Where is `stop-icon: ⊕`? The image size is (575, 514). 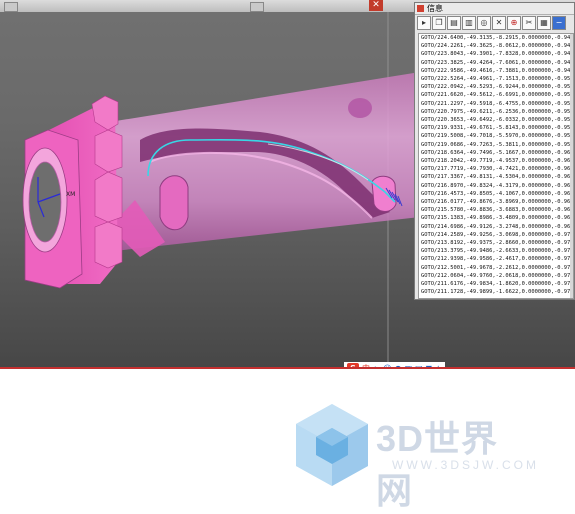 stop-icon: ⊕ is located at coordinates (514, 23).